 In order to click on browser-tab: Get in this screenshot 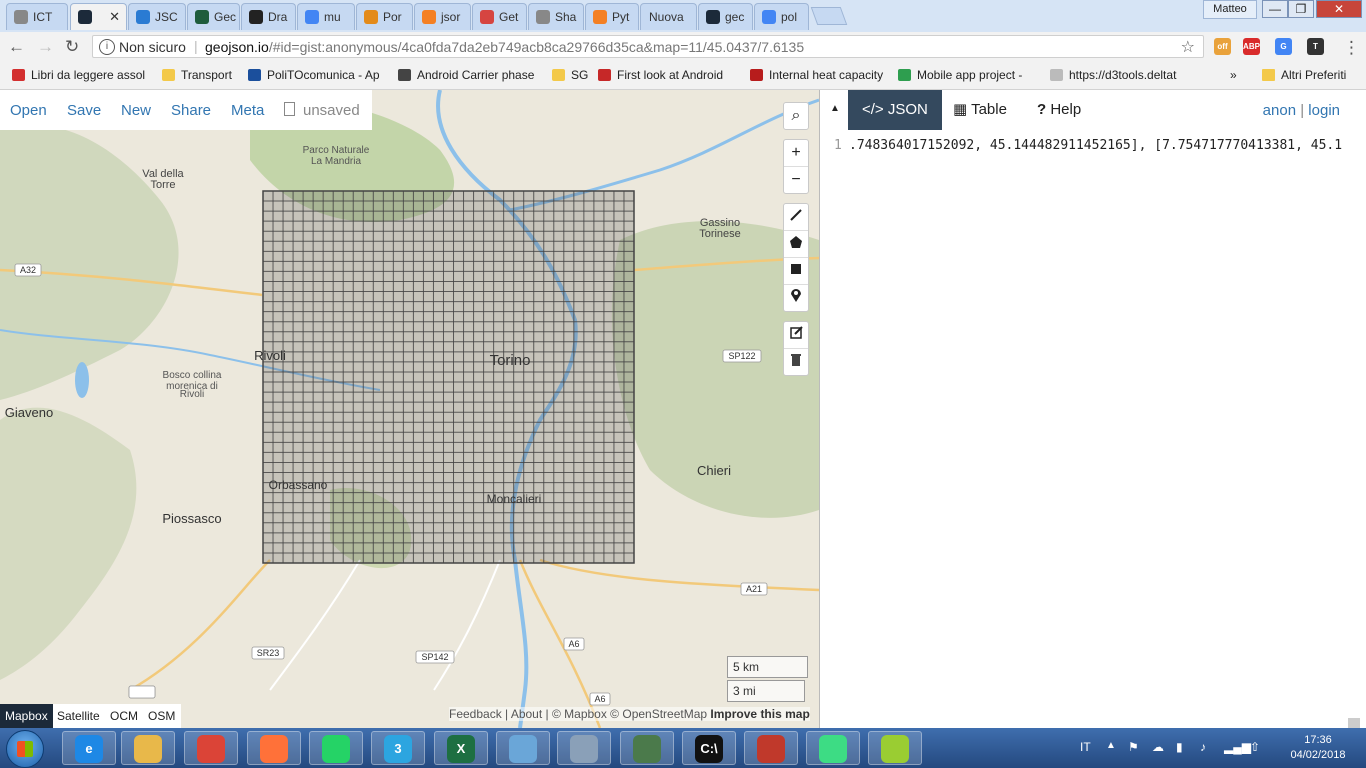, I will do `click(499, 16)`.